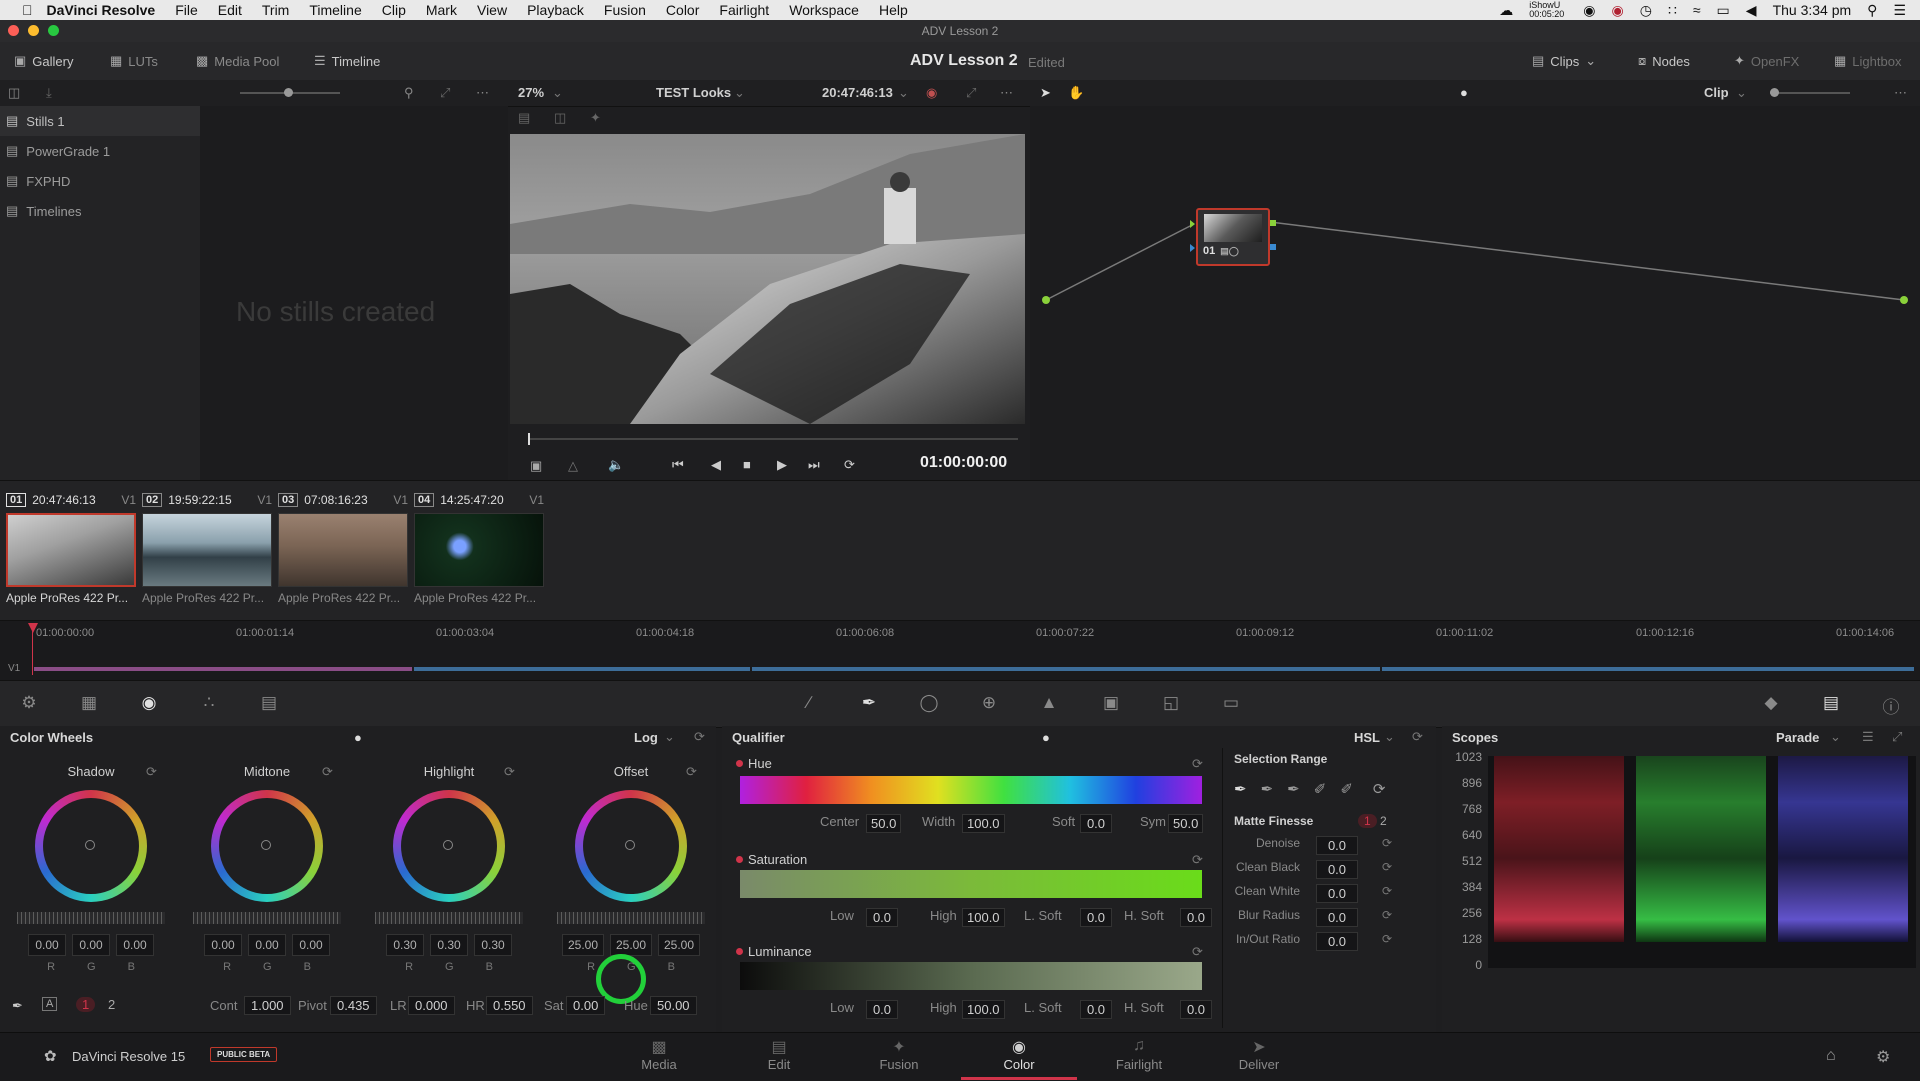  What do you see at coordinates (669, 737) in the screenshot?
I see `wheels-mode-chevron-icon: ⌄` at bounding box center [669, 737].